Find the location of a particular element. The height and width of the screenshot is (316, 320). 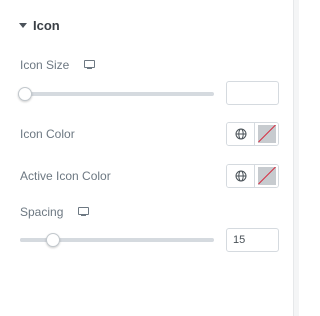

icon-color-picker-button is located at coordinates (266, 134).